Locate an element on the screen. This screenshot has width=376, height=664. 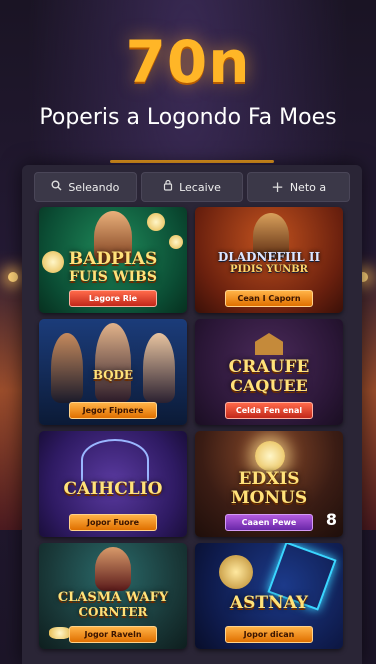
tab-search: Seleando is located at coordinates (85, 187).